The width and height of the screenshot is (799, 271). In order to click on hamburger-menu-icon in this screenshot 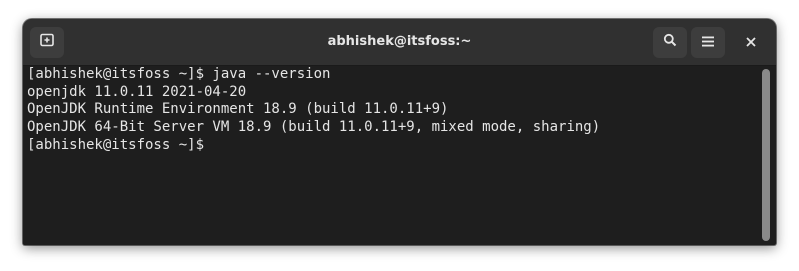, I will do `click(708, 43)`.